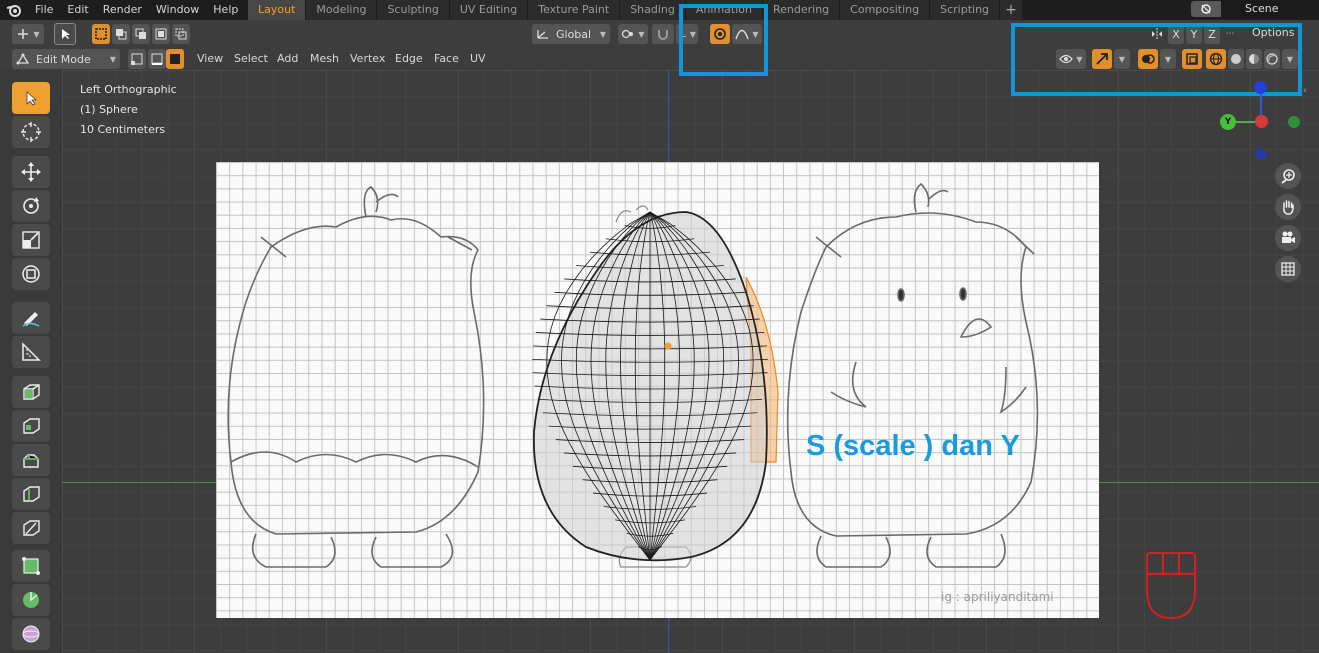 The height and width of the screenshot is (653, 1319). I want to click on gizmo-z-axis-icon, so click(1260, 87).